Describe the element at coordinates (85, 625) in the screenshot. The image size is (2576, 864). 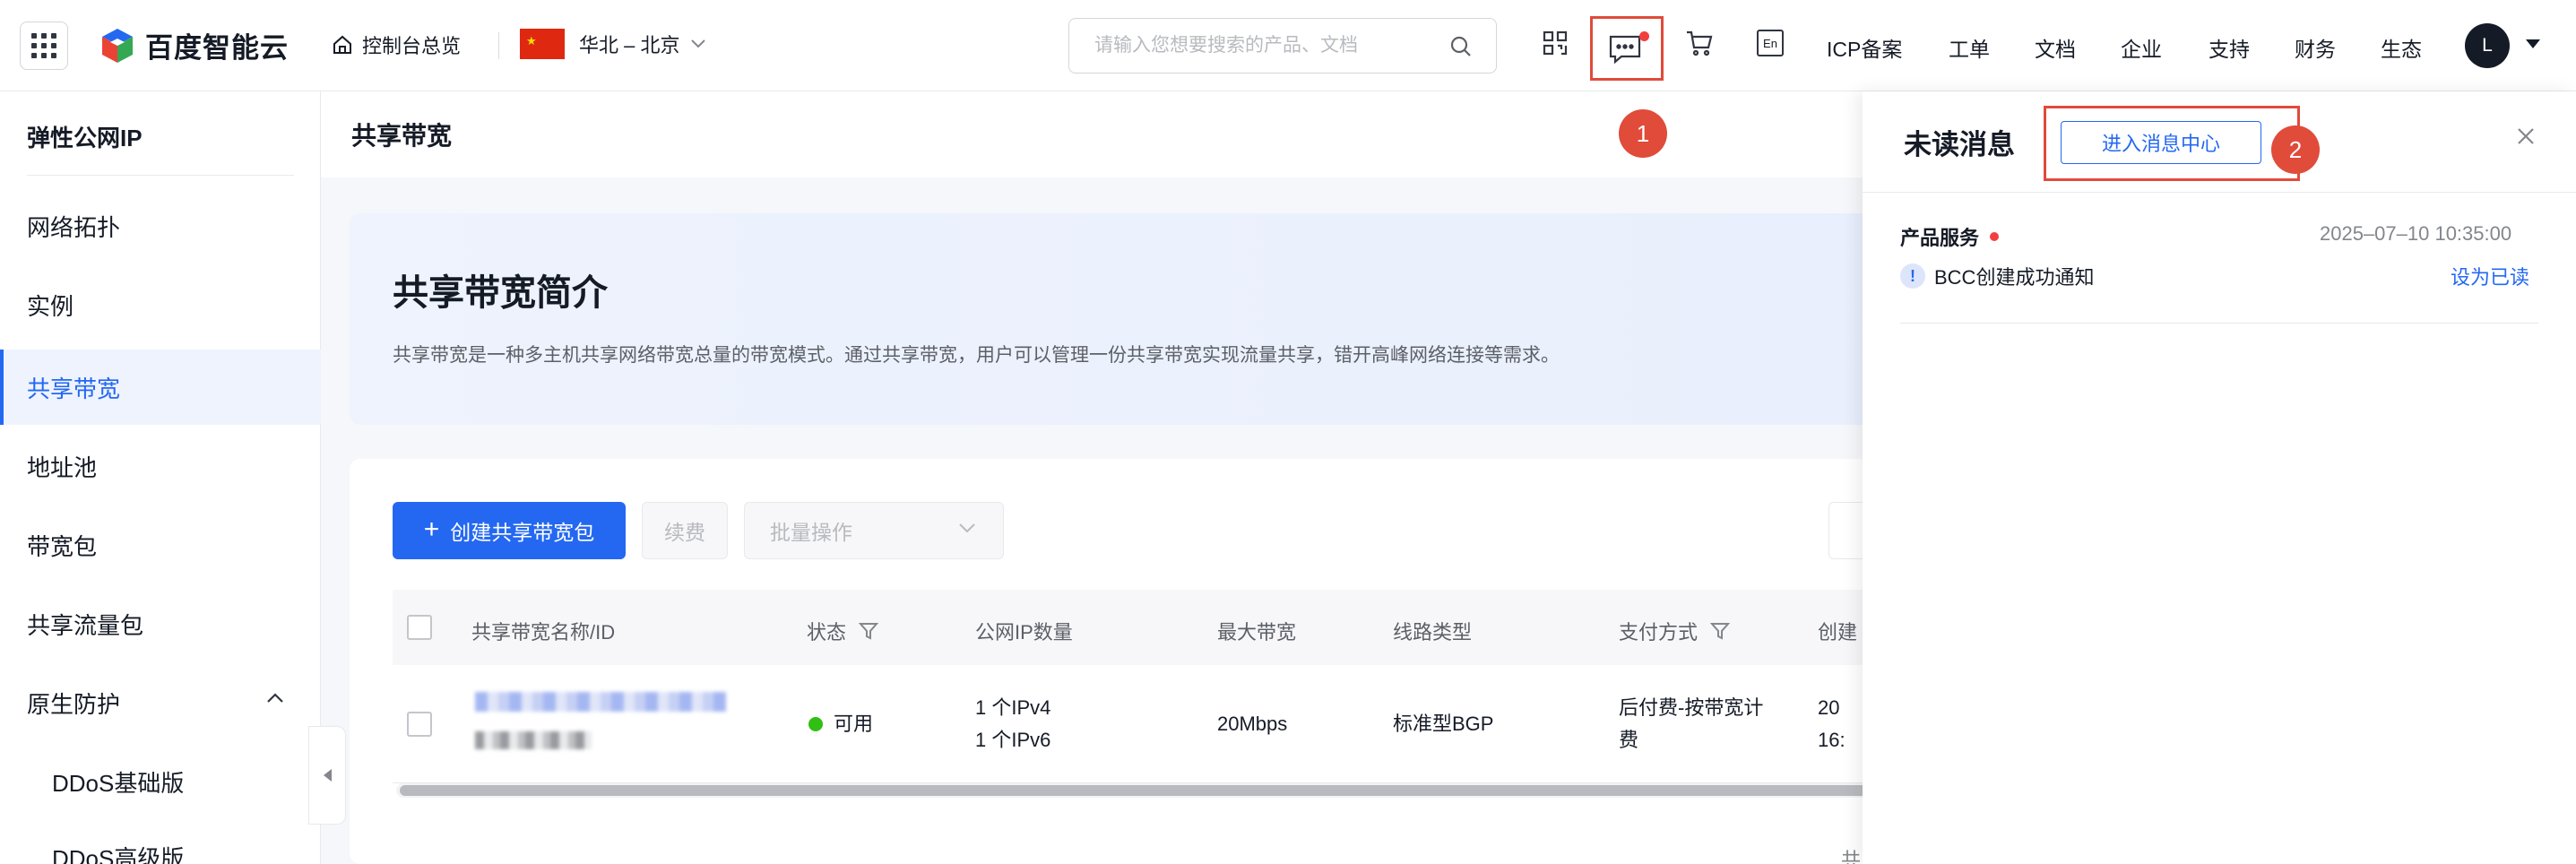
I see `sidebar-item-label: 共享流量包` at that location.